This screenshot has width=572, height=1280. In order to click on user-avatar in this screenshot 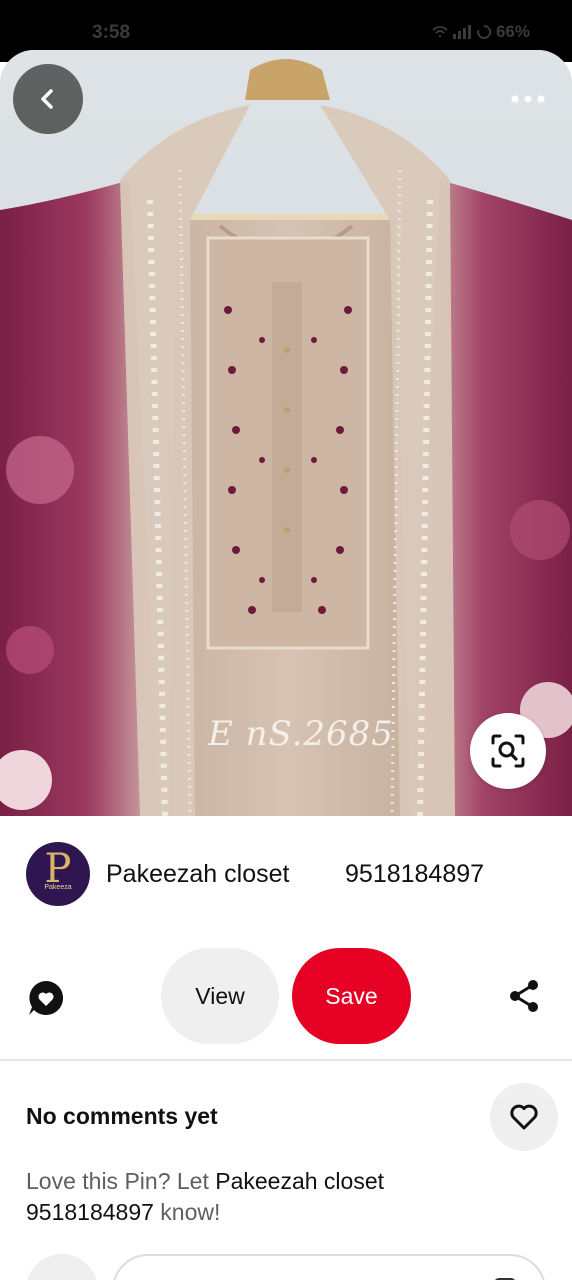, I will do `click(62, 1267)`.